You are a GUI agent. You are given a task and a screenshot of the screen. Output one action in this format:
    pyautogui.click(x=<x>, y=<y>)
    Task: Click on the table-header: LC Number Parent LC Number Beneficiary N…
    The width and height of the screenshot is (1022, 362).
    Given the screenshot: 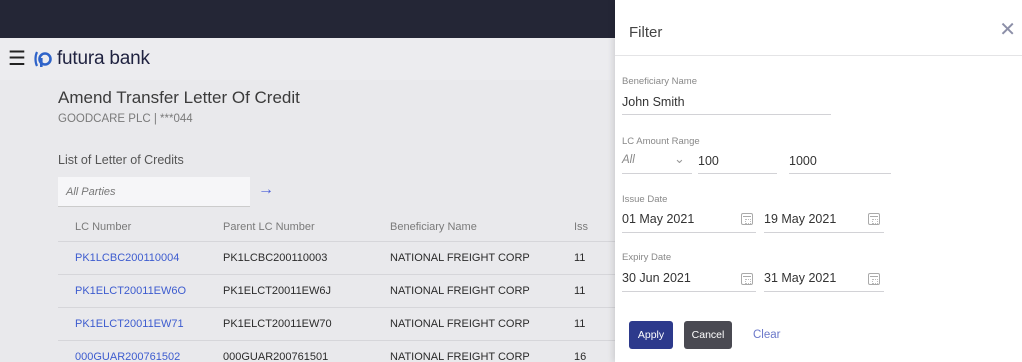 What is the action you would take?
    pyautogui.click(x=336, y=227)
    